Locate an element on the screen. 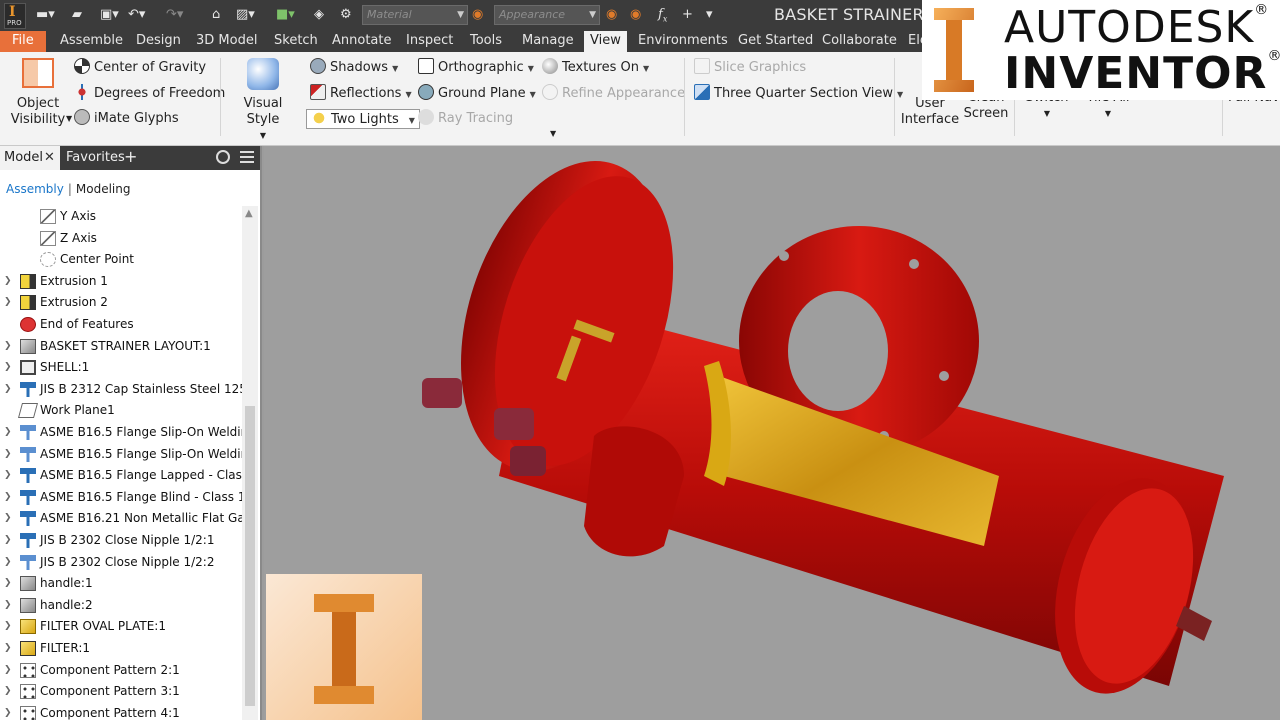 The width and height of the screenshot is (1280, 720). appearance-combo: Appearance ▼ is located at coordinates (547, 15).